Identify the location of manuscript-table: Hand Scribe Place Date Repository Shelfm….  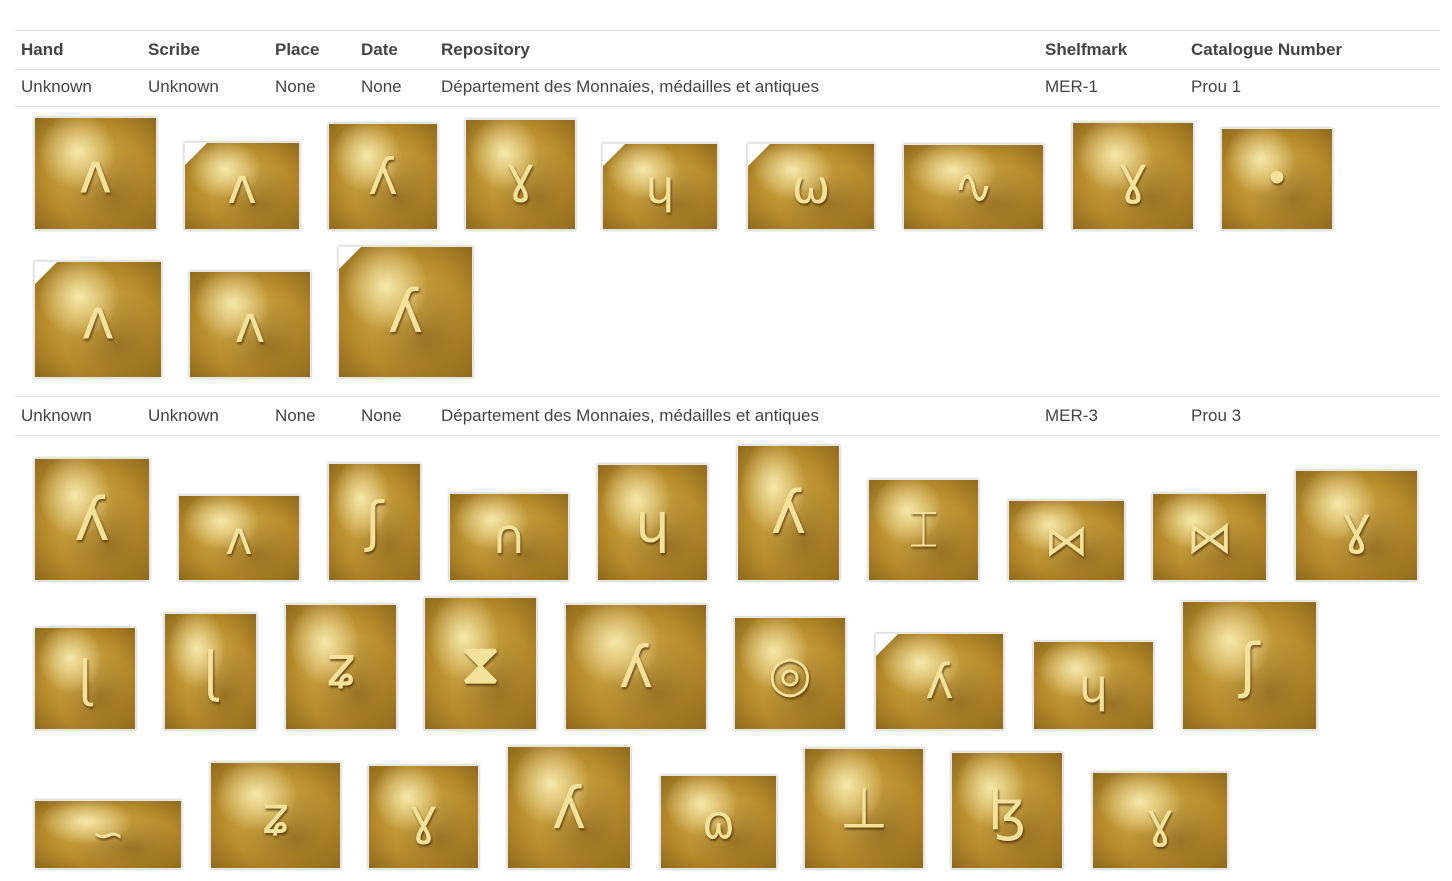
(727, 50).